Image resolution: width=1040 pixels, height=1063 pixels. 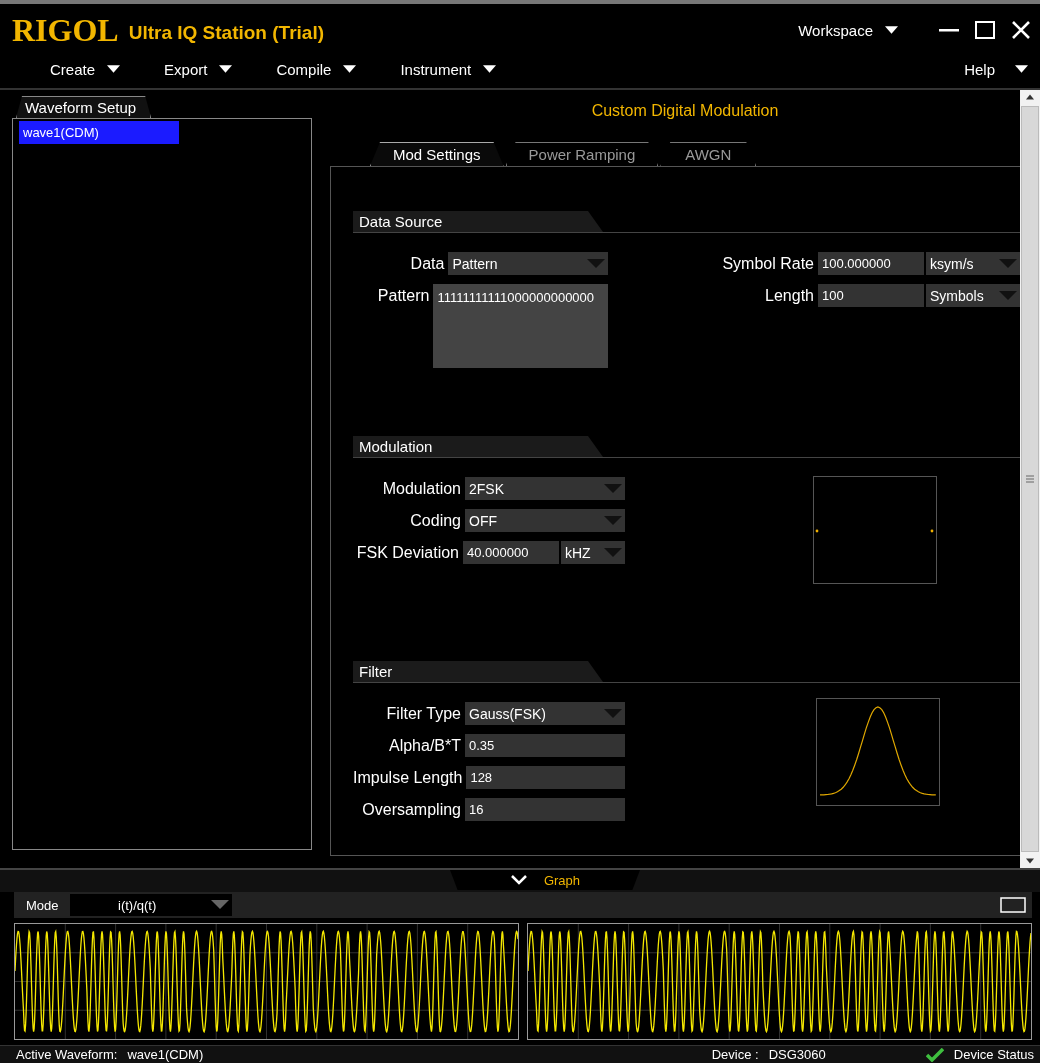 I want to click on graph-toggle: Graph, so click(x=545, y=880).